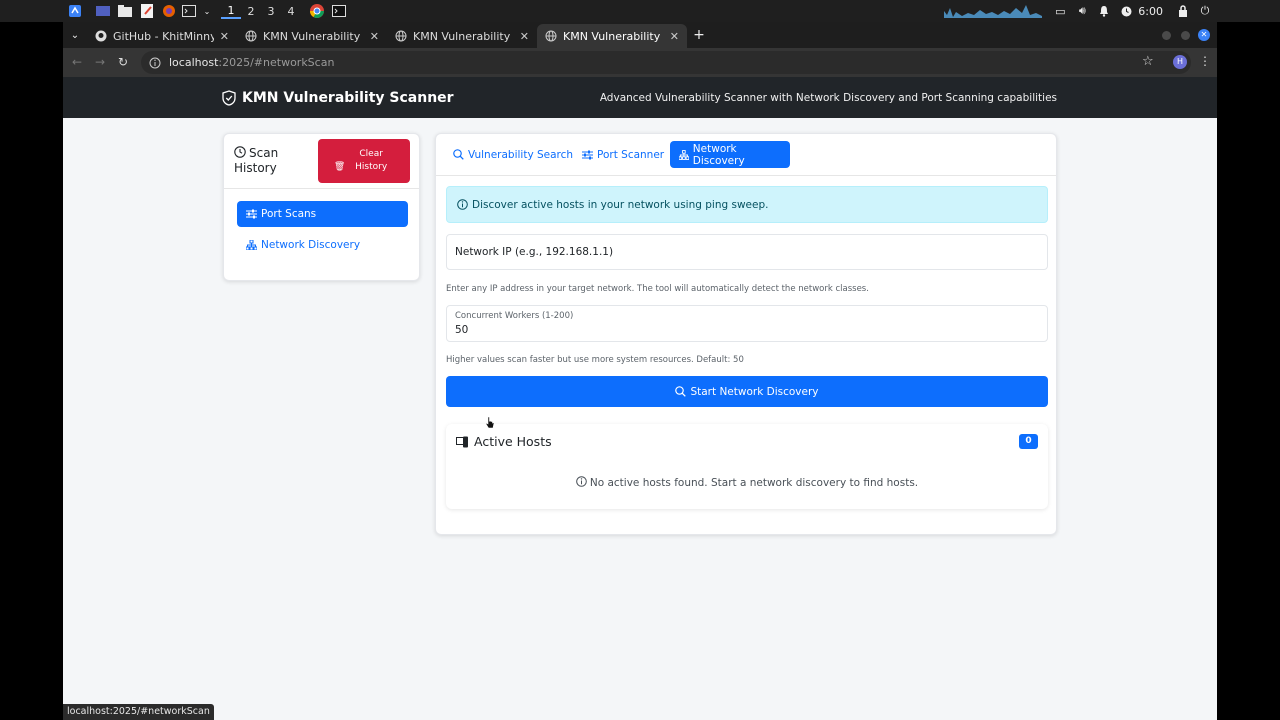 The width and height of the screenshot is (1280, 720). What do you see at coordinates (100, 62) in the screenshot?
I see `forward-icon: →` at bounding box center [100, 62].